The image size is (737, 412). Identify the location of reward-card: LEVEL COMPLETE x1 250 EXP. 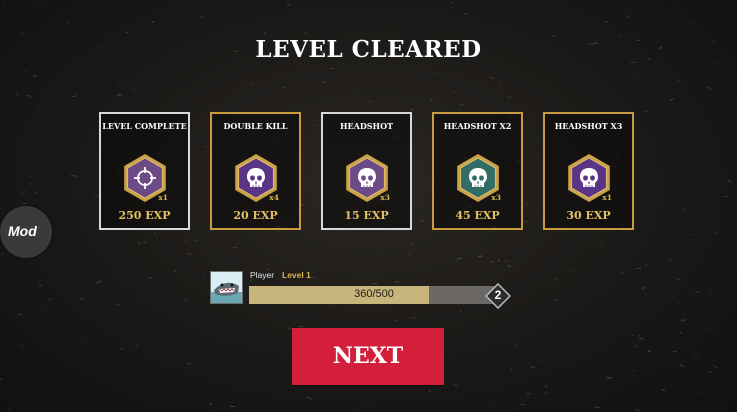
(144, 171).